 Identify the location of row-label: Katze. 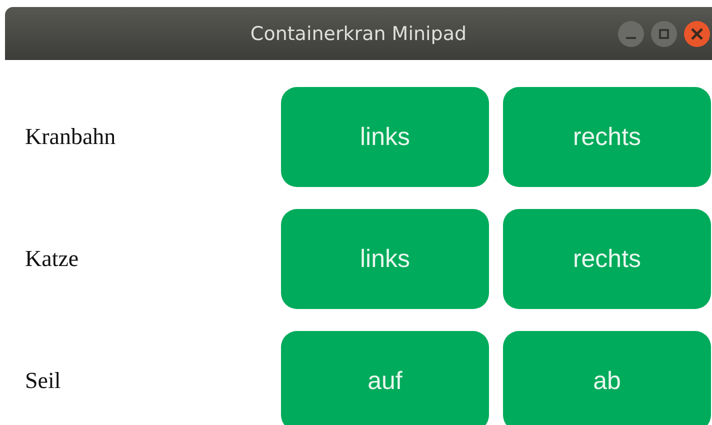
(52, 259).